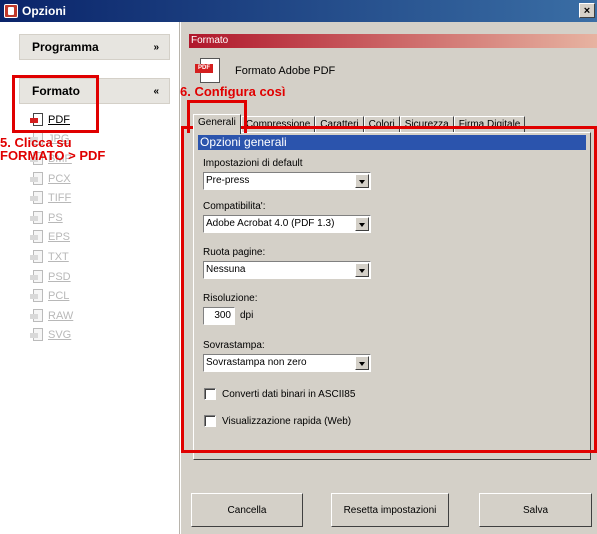  I want to click on format-title-row: PDF Formato Adobe PDF, so click(265, 71).